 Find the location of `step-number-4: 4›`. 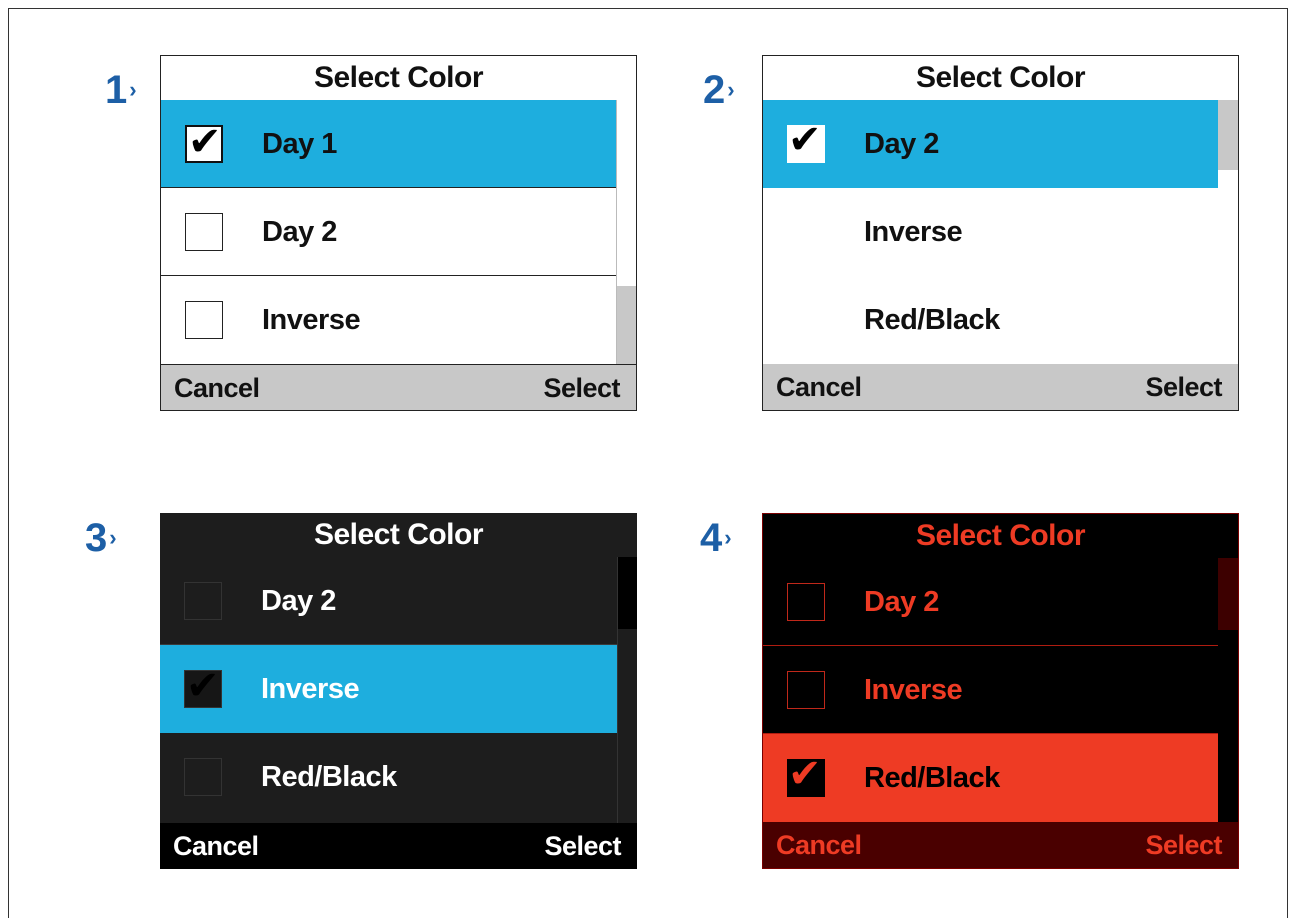

step-number-4: 4› is located at coordinates (716, 538).